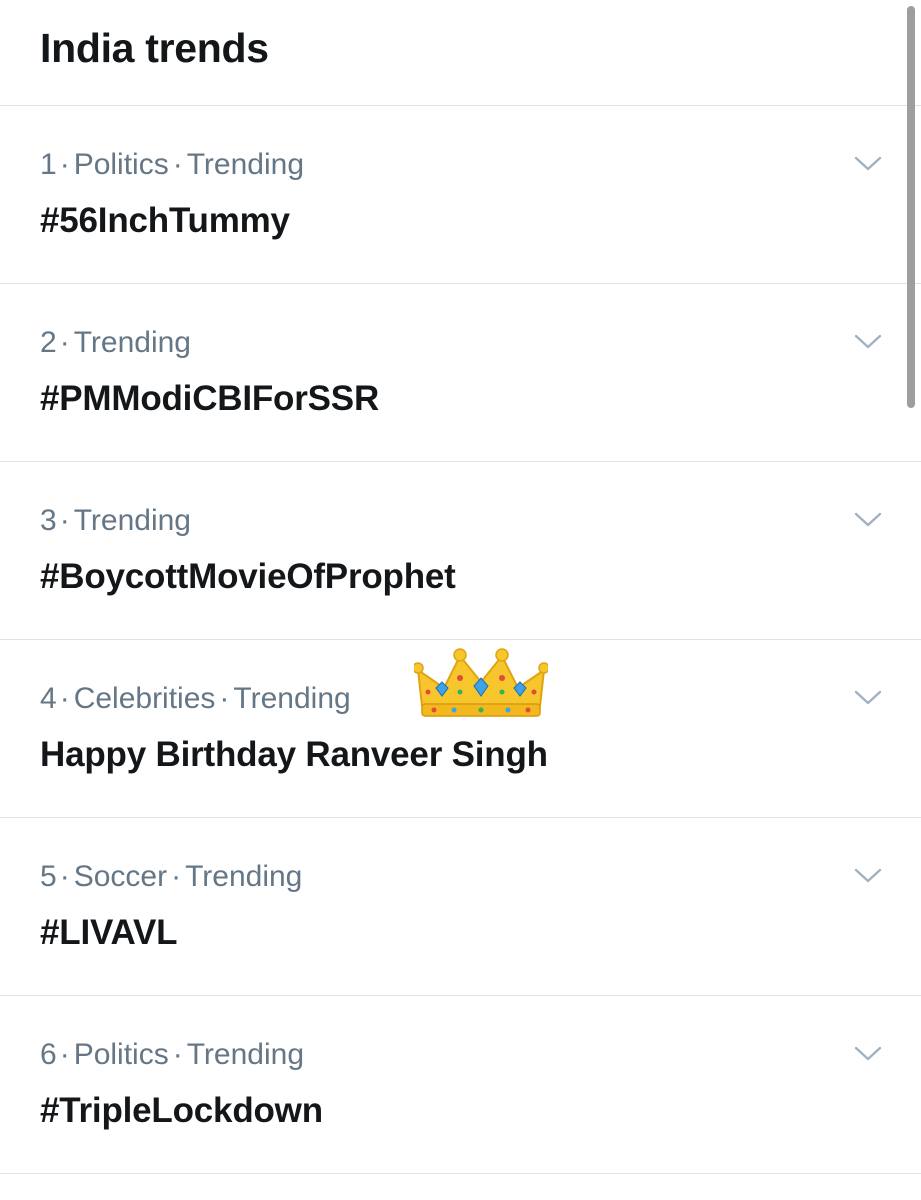  What do you see at coordinates (48, 342) in the screenshot?
I see `trend-rank: 2` at bounding box center [48, 342].